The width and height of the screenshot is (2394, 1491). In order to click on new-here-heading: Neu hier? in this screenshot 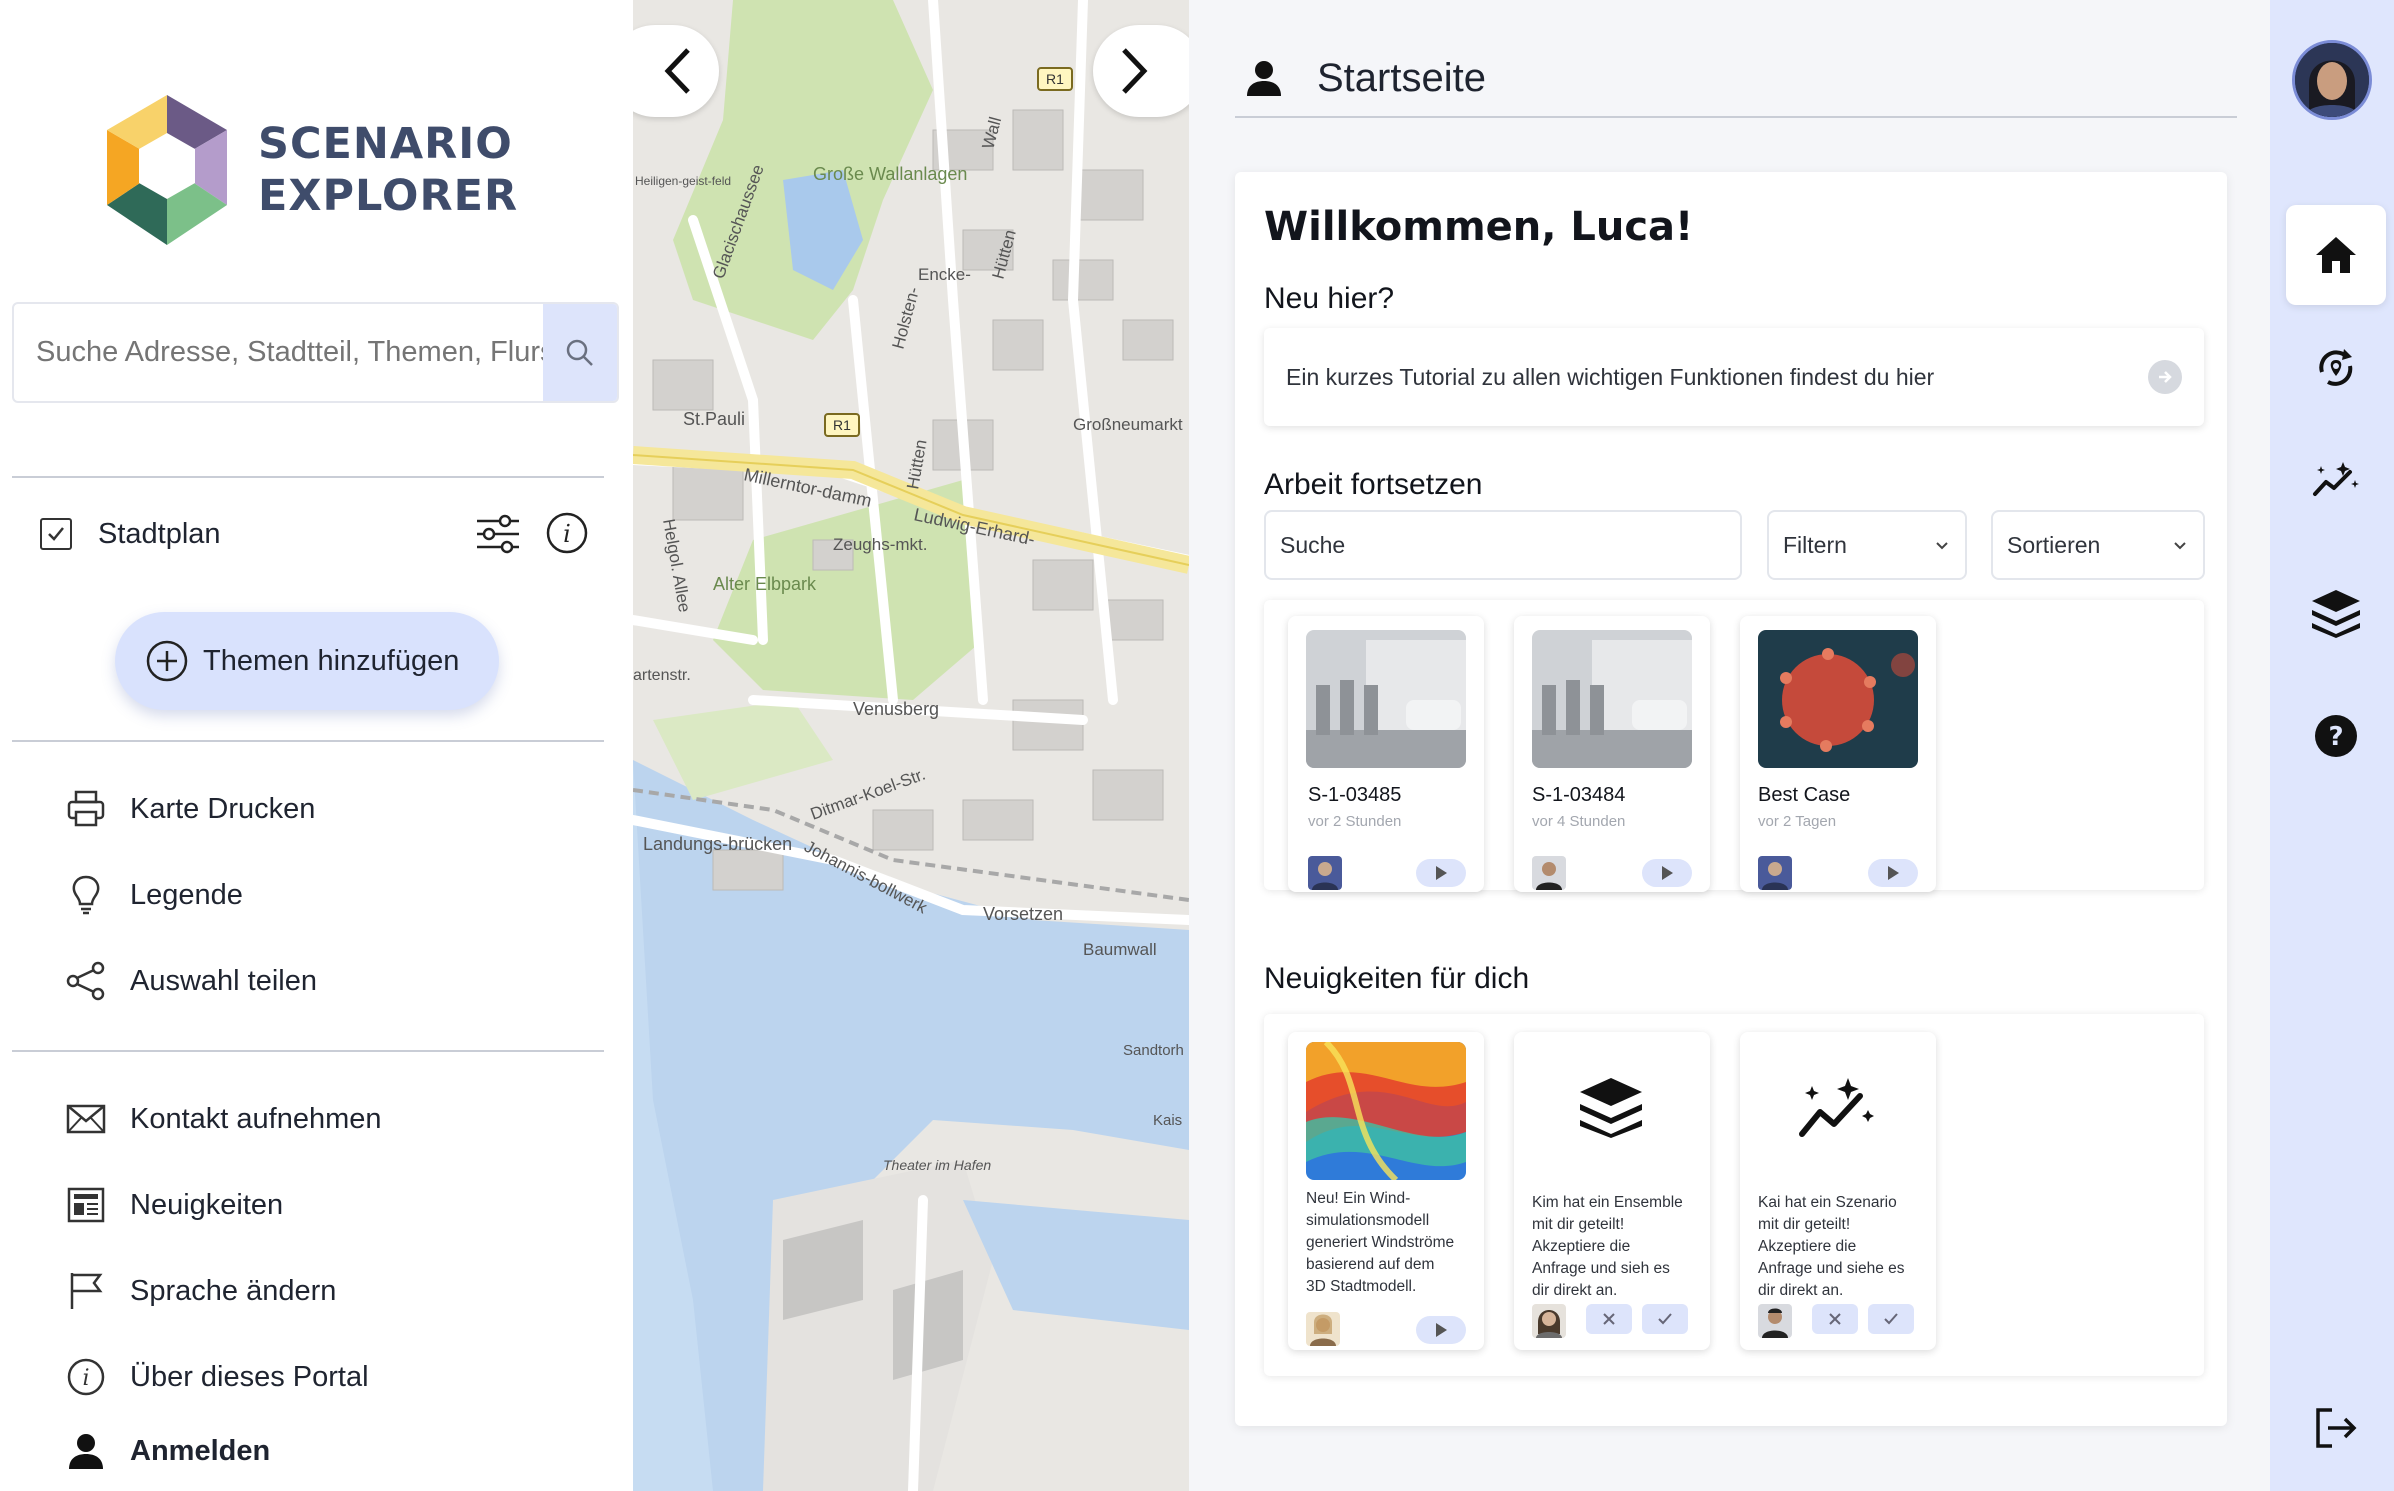, I will do `click(1329, 298)`.